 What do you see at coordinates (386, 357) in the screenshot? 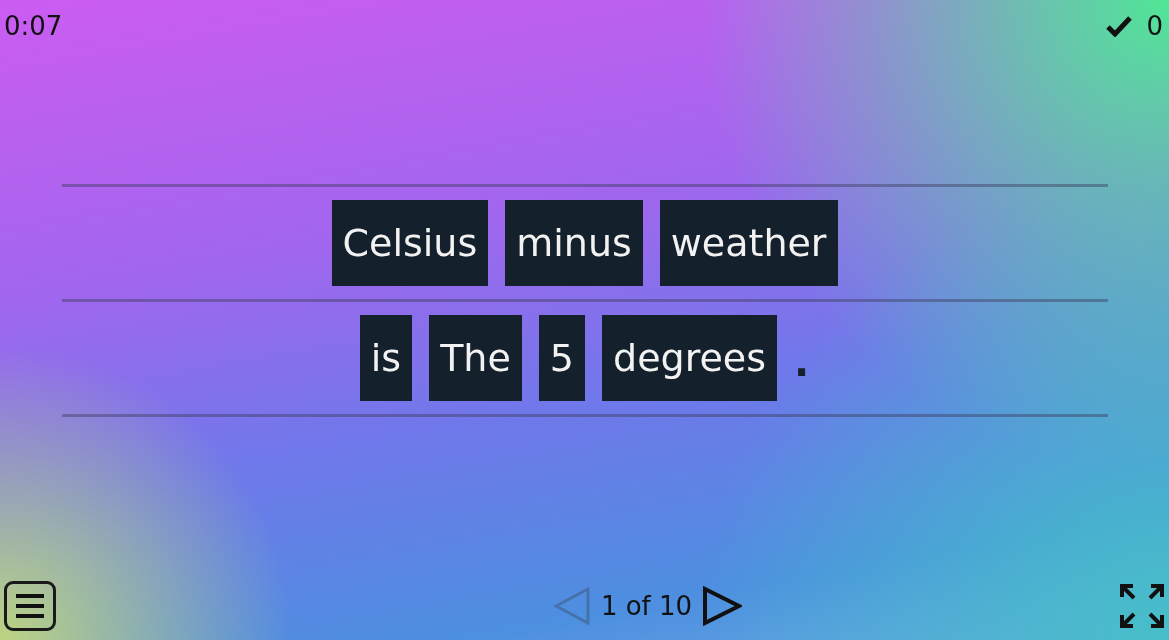
I see `word-tile: is` at bounding box center [386, 357].